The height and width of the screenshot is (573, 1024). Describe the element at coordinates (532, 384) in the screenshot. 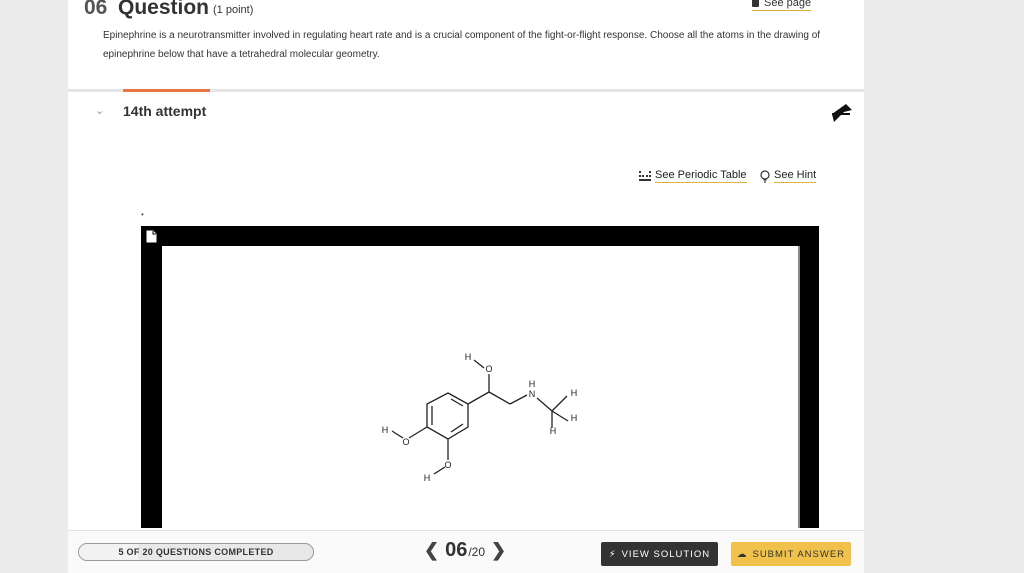

I see `atom-h-amine: H` at that location.